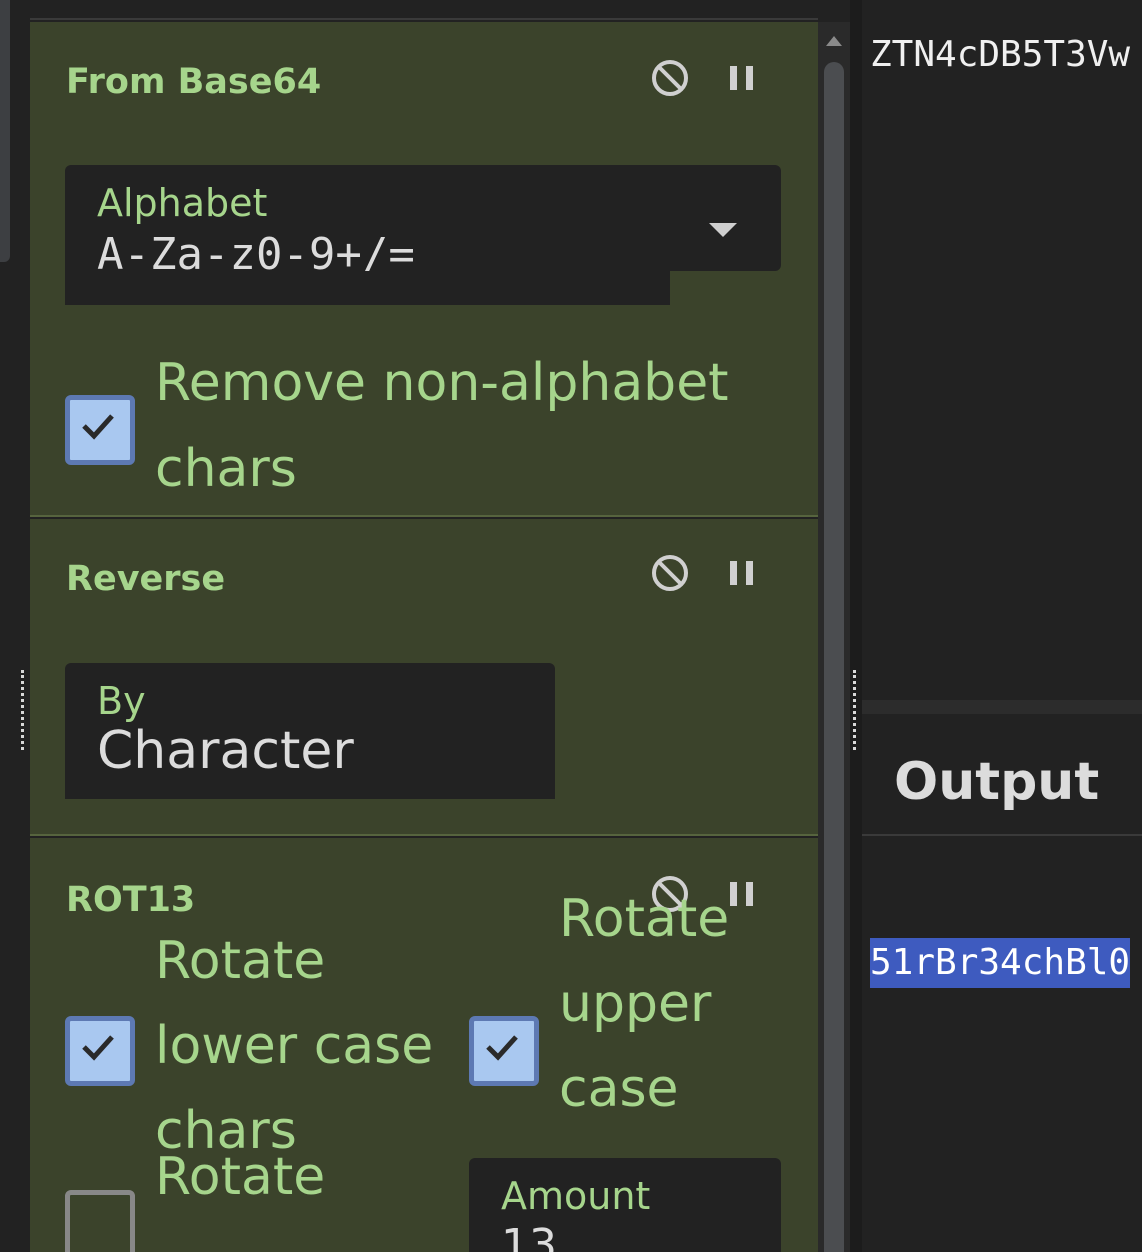 This screenshot has width=1142, height=1252. What do you see at coordinates (226, 469) in the screenshot?
I see `remove-non-alphabet-label-2: chars` at bounding box center [226, 469].